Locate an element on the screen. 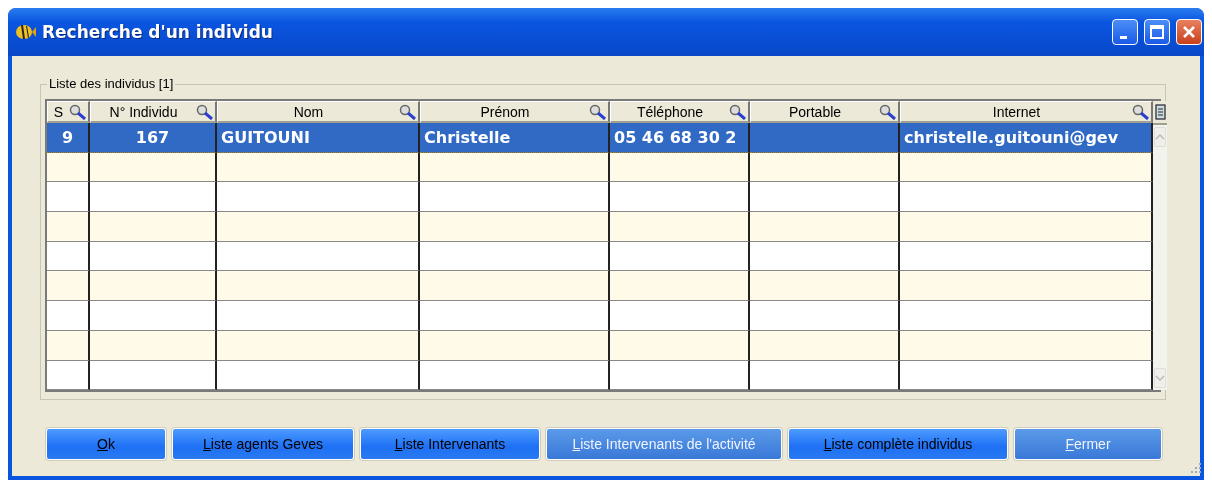 The image size is (1212, 488). action-button: Liste Intervenants is located at coordinates (450, 444).